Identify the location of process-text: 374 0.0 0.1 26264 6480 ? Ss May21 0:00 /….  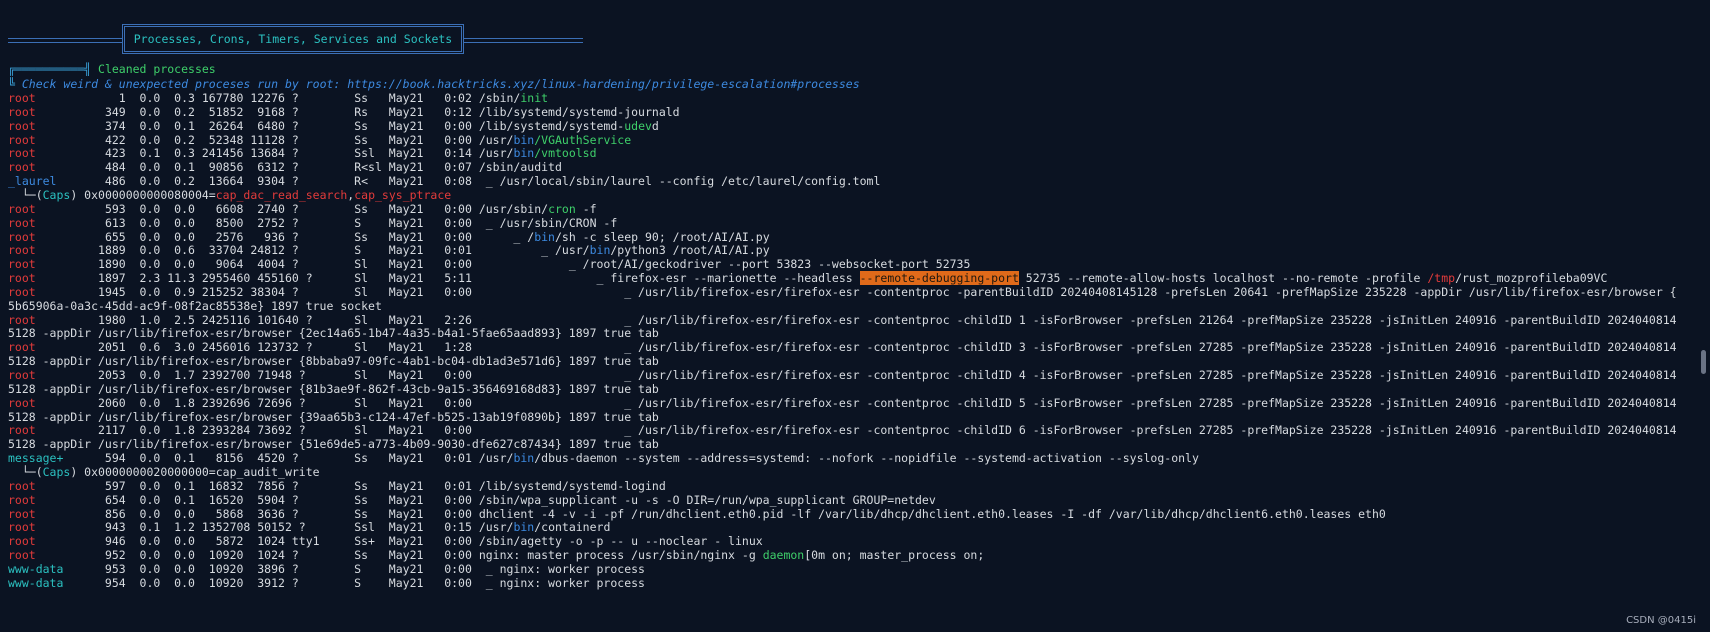
(330, 125).